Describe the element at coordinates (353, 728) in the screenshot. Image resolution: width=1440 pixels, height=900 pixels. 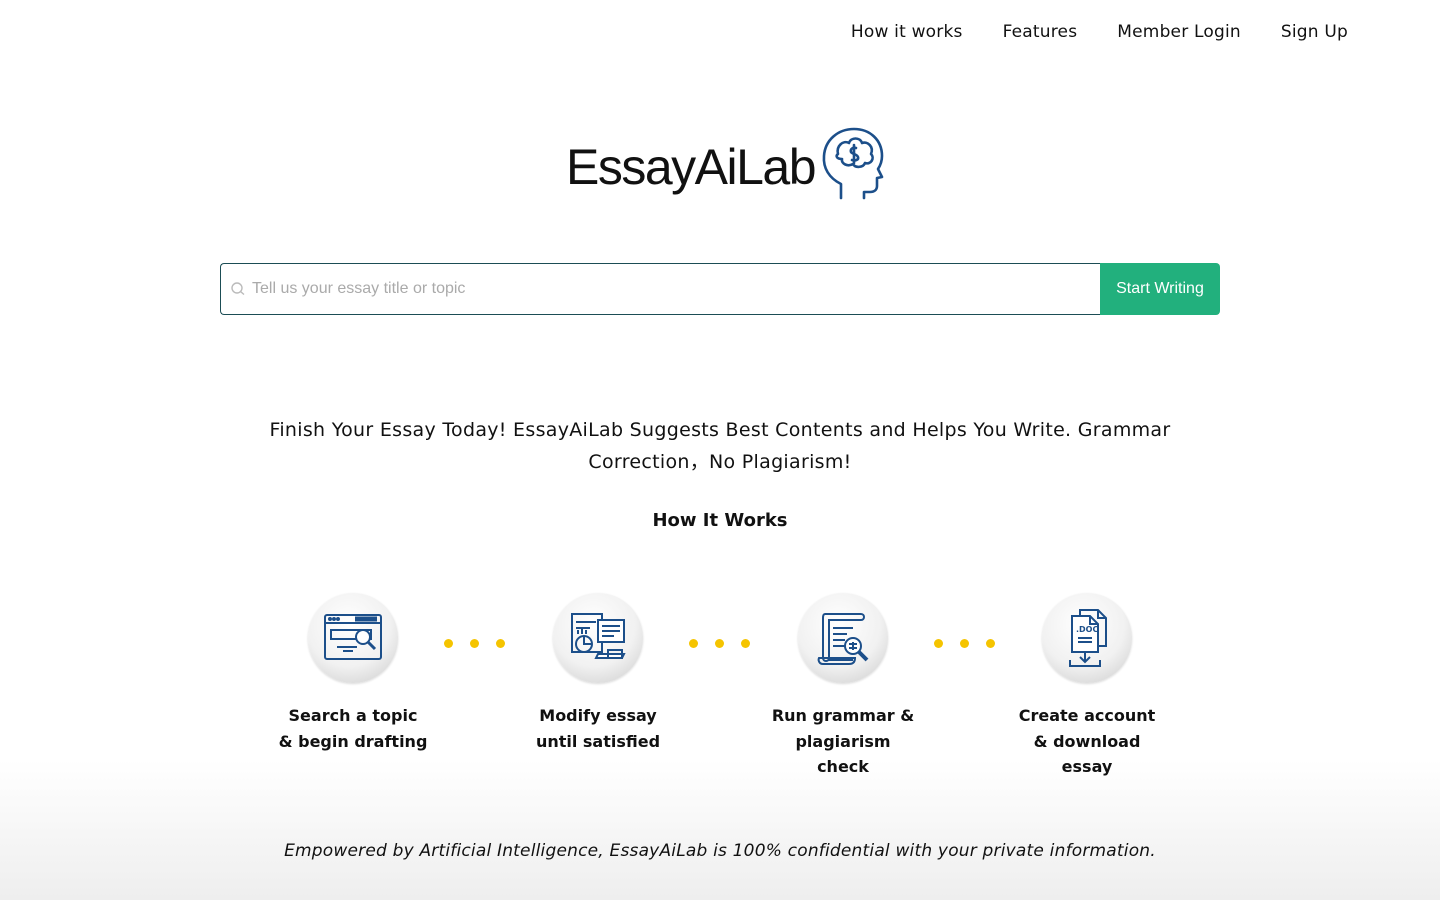
I see `step-label-1: Search a topic & begin drafting` at that location.